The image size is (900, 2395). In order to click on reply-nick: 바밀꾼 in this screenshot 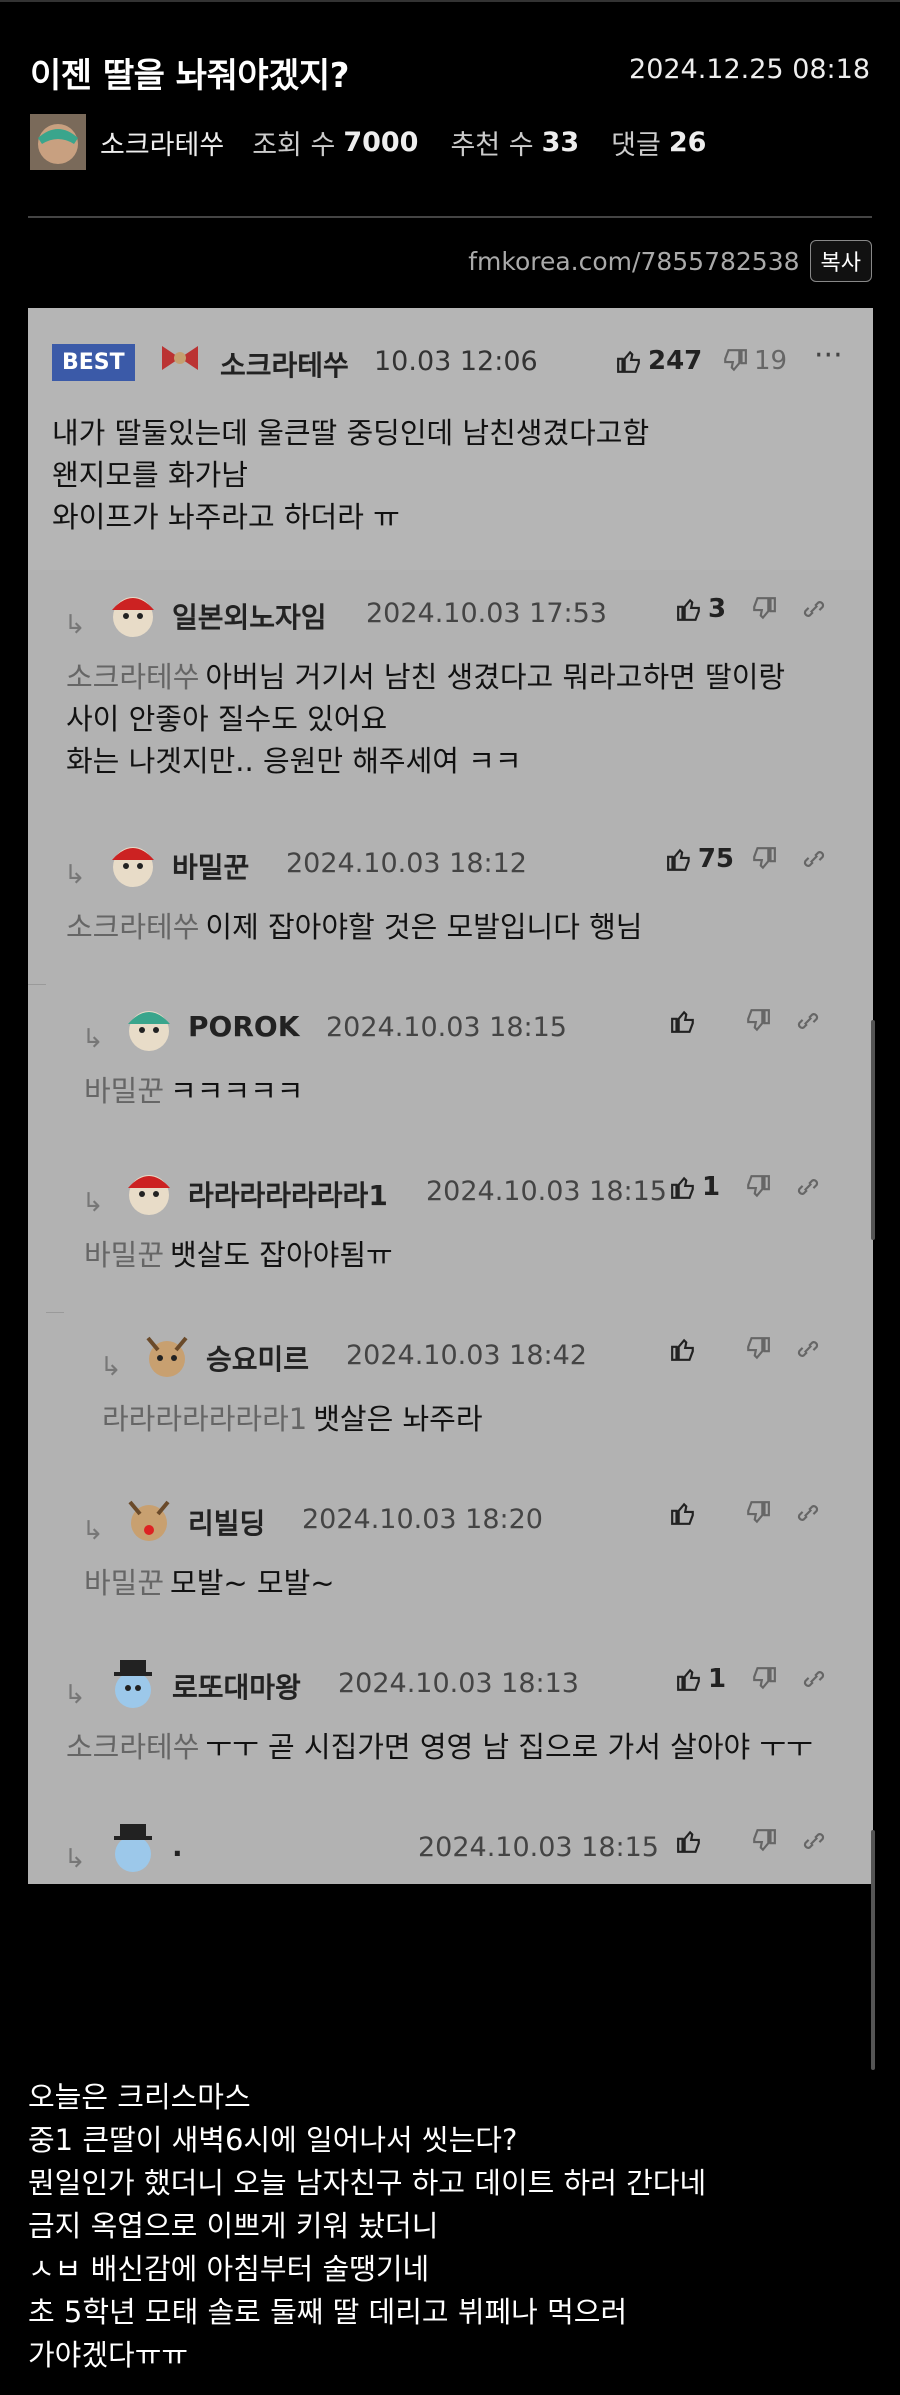, I will do `click(210, 866)`.